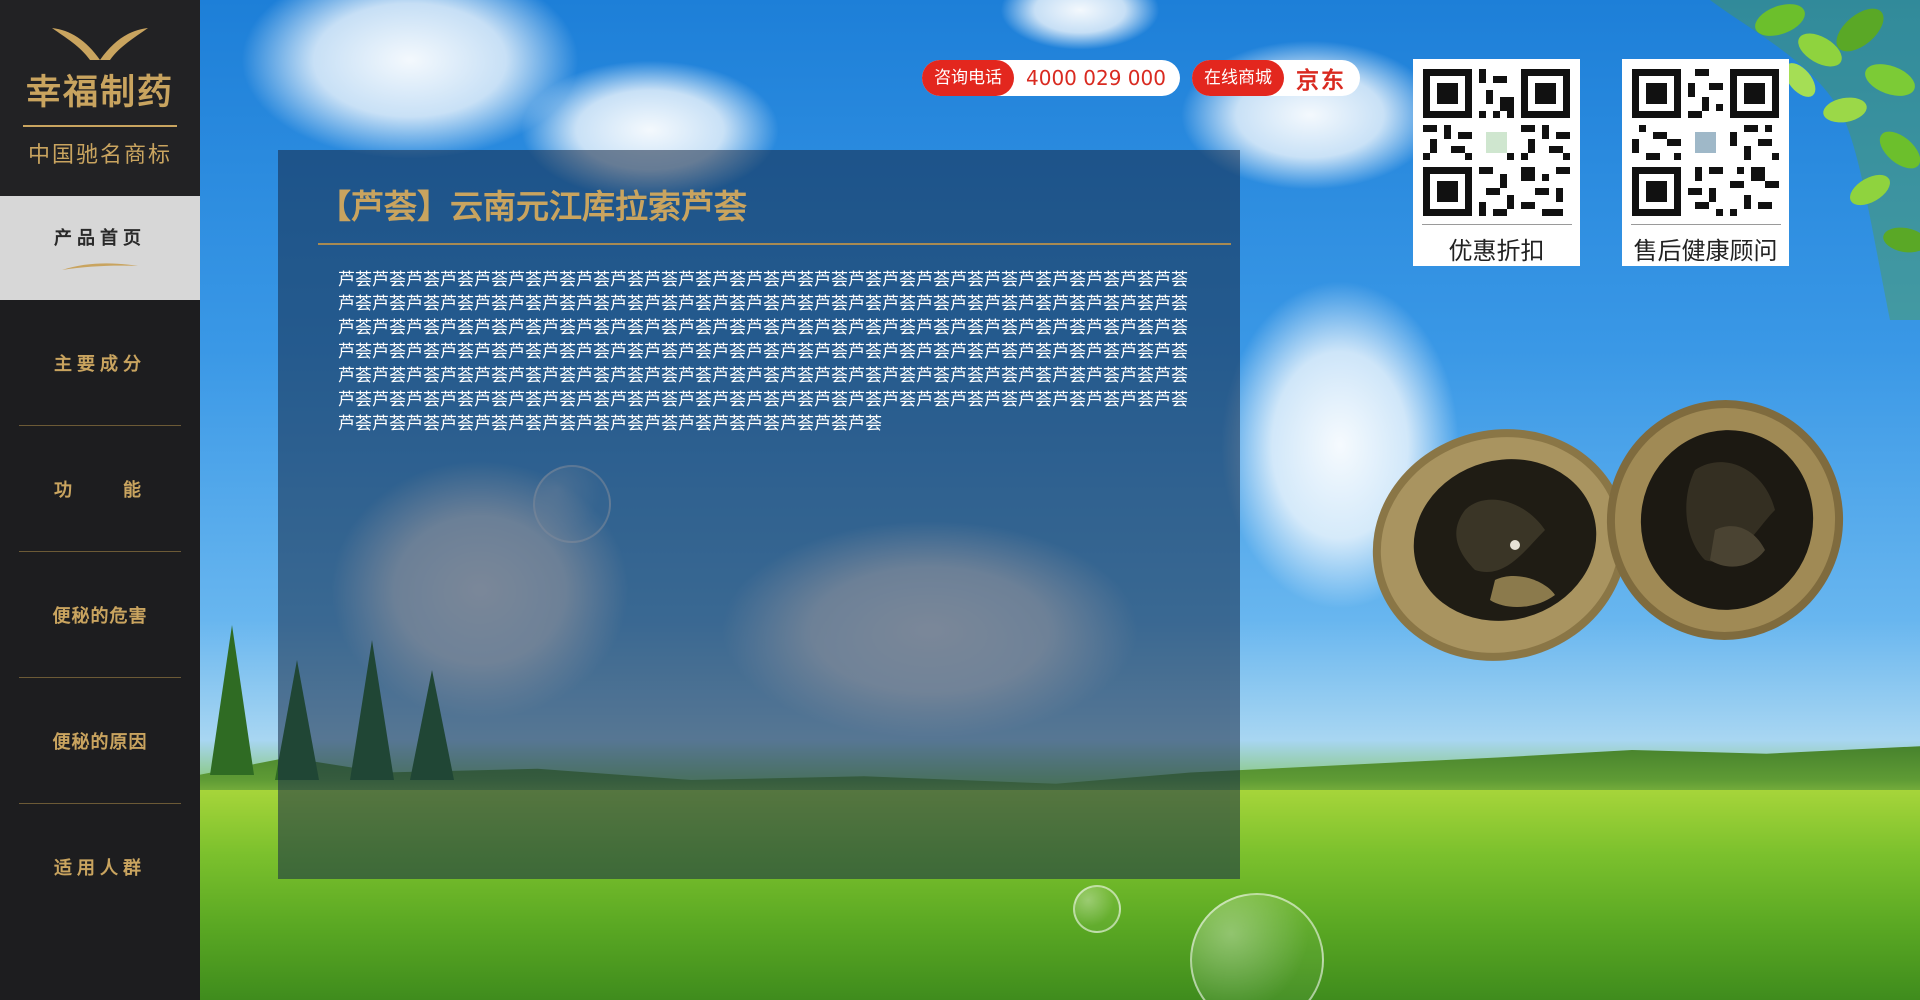  I want to click on sidebar-item-label: 适用人群, so click(100, 868).